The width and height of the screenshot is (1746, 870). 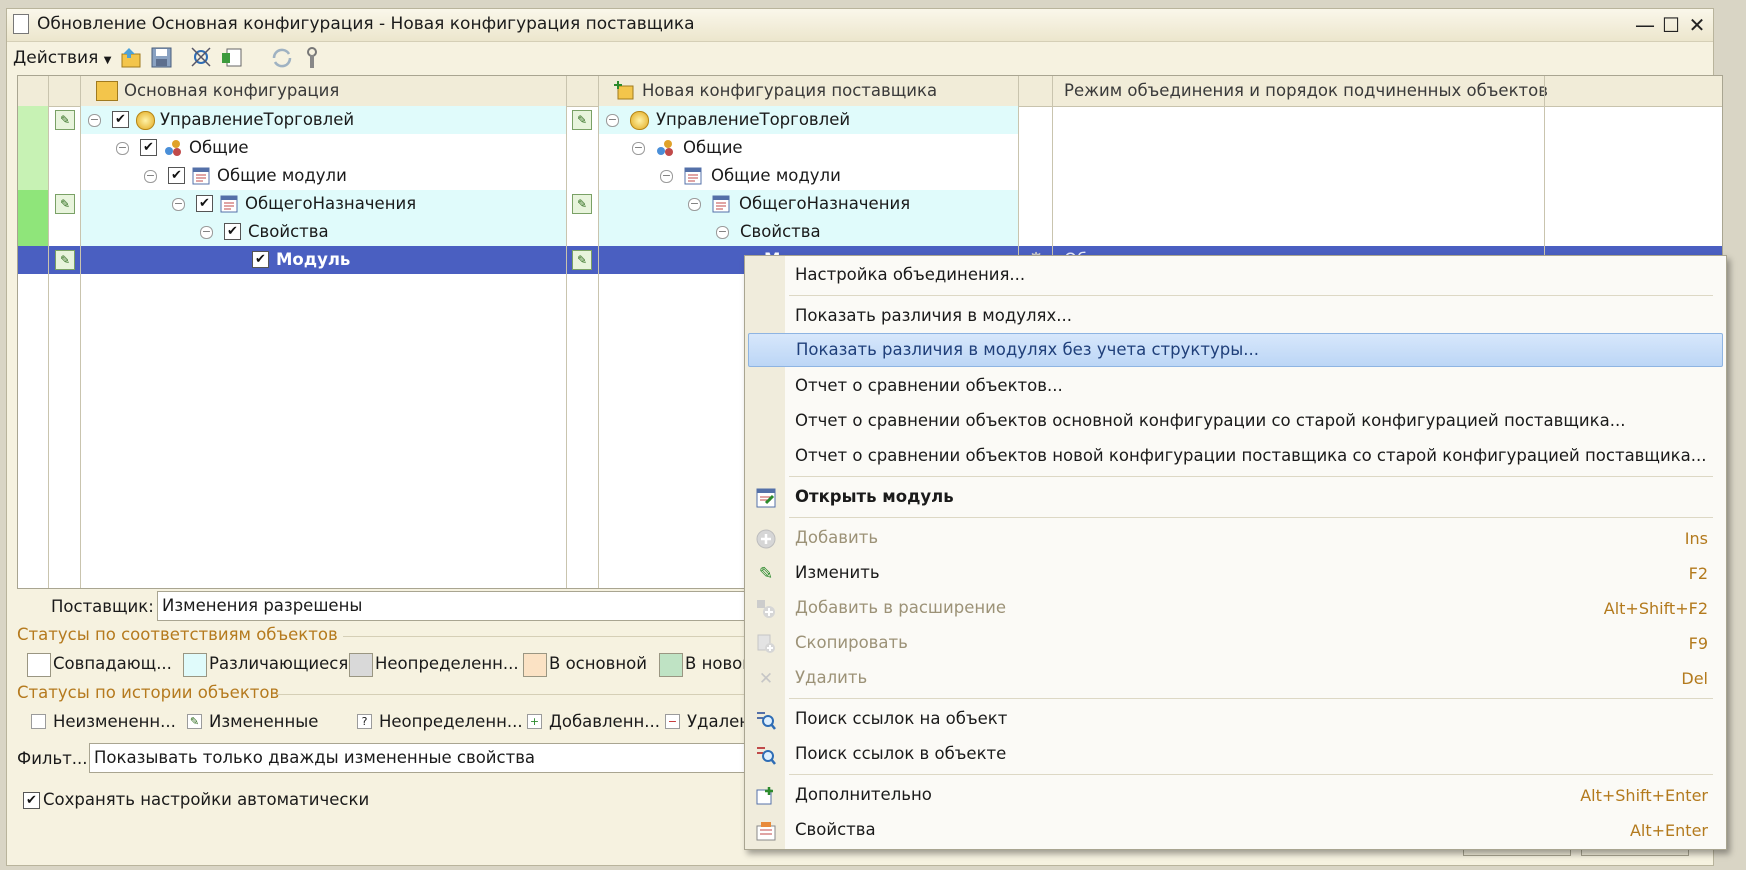 What do you see at coordinates (766, 796) in the screenshot?
I see `additional-icon` at bounding box center [766, 796].